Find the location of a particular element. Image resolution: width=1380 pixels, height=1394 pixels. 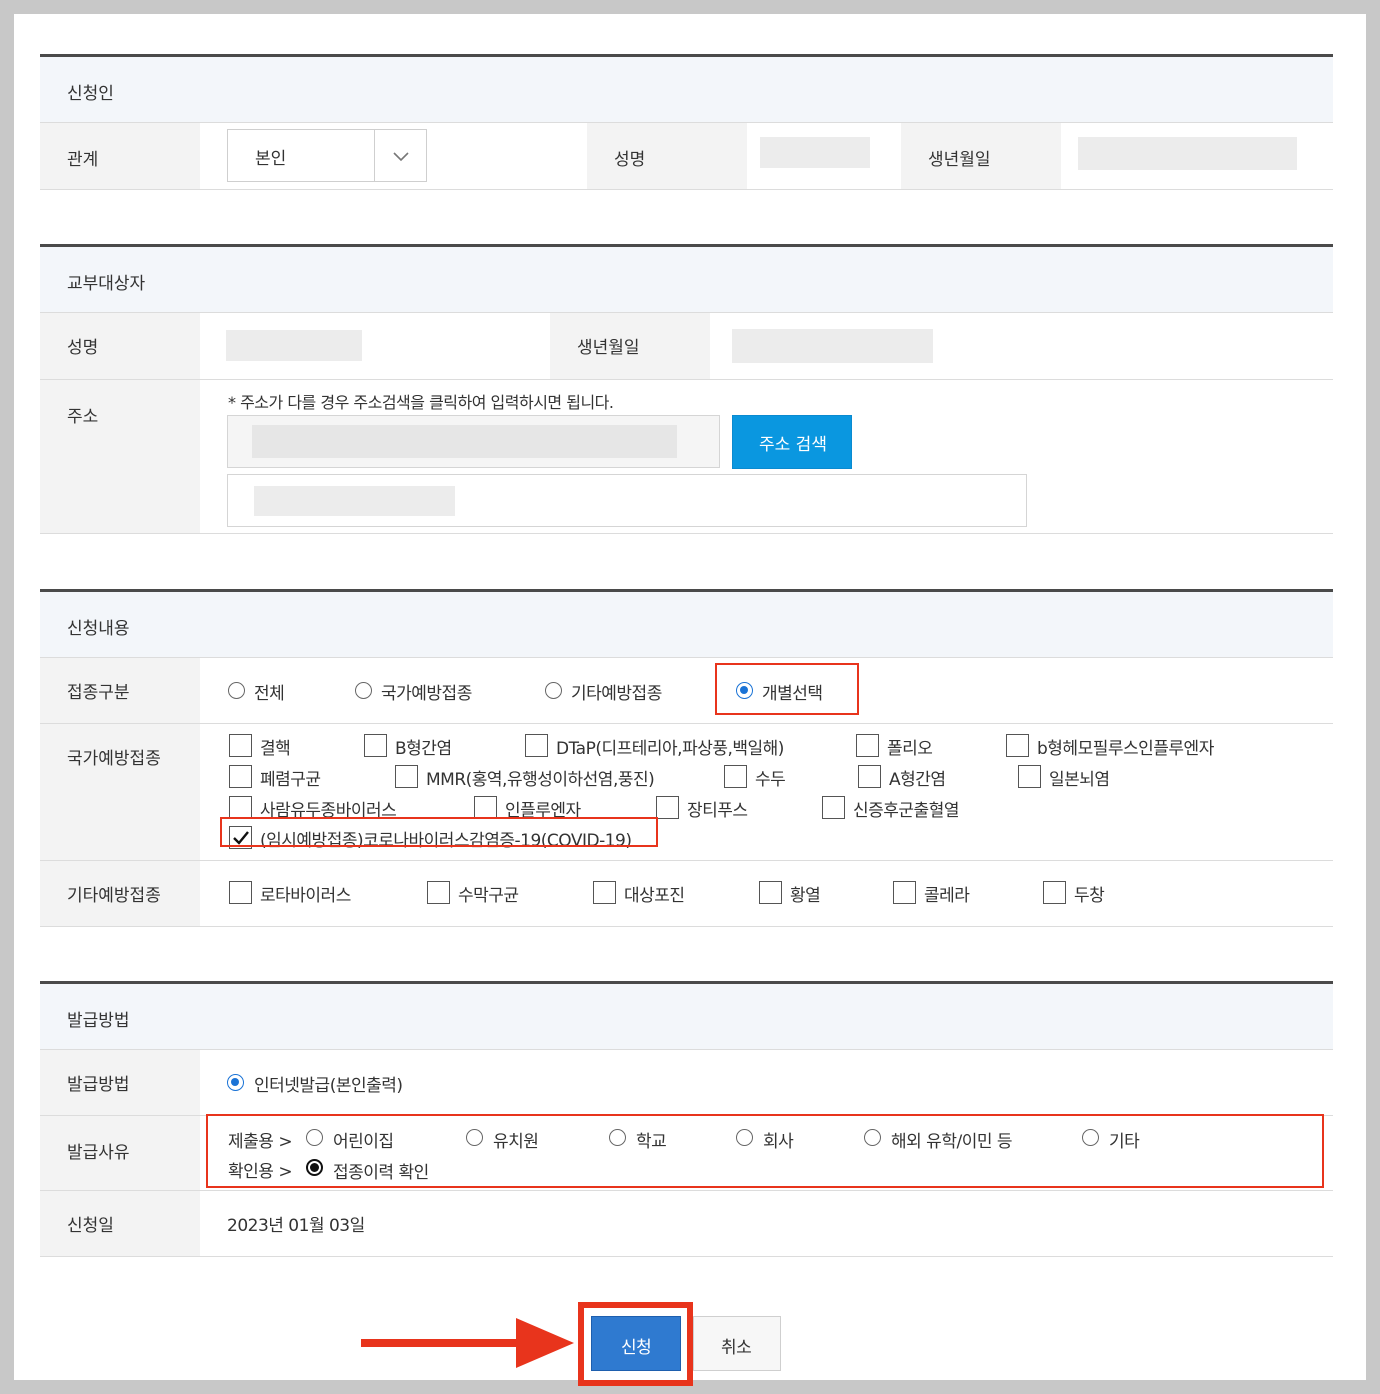

label-hfrs: 신증후군출혈열 is located at coordinates (906, 811).